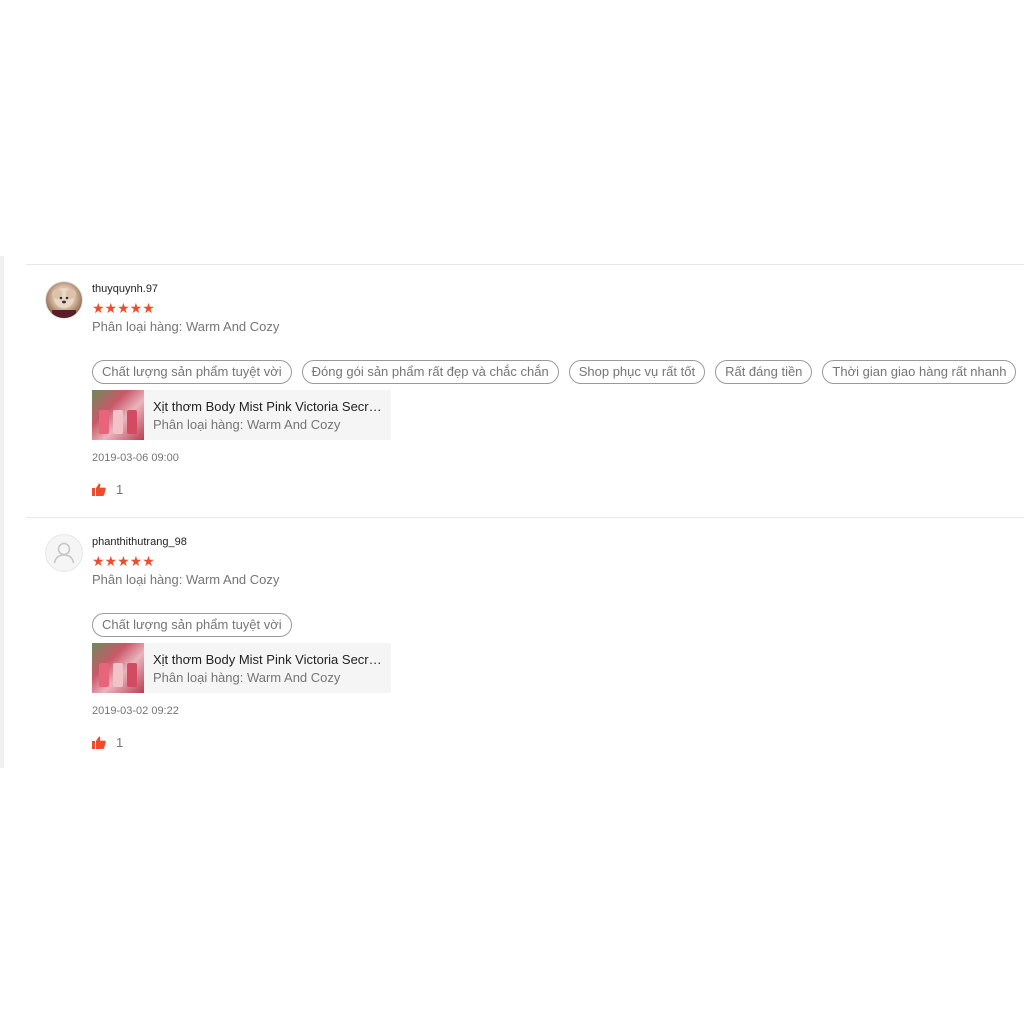  I want to click on review-tags: Chất lượng sản phẩm tuyệt vời, so click(192, 625).